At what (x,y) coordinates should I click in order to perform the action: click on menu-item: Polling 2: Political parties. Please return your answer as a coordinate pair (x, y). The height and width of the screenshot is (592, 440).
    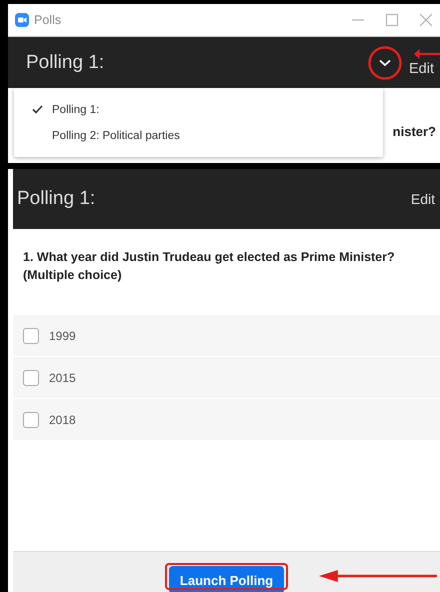
    Looking at the image, I should click on (198, 136).